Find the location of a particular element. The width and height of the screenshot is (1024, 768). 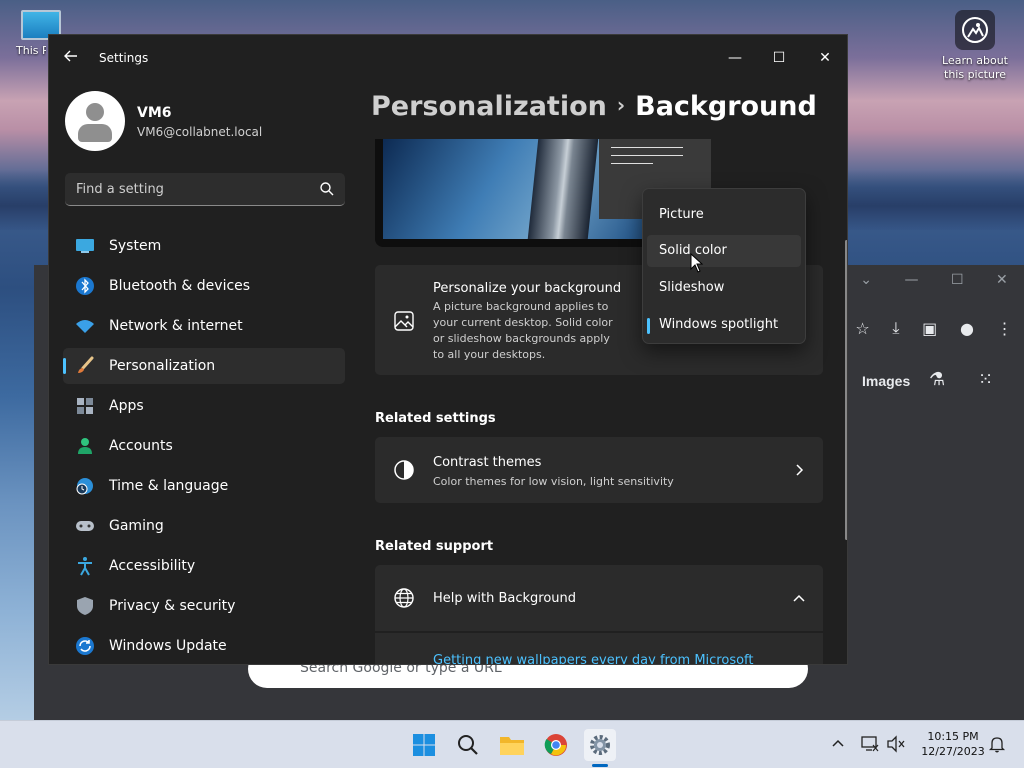

back-arrow-icon is located at coordinates (73, 58).